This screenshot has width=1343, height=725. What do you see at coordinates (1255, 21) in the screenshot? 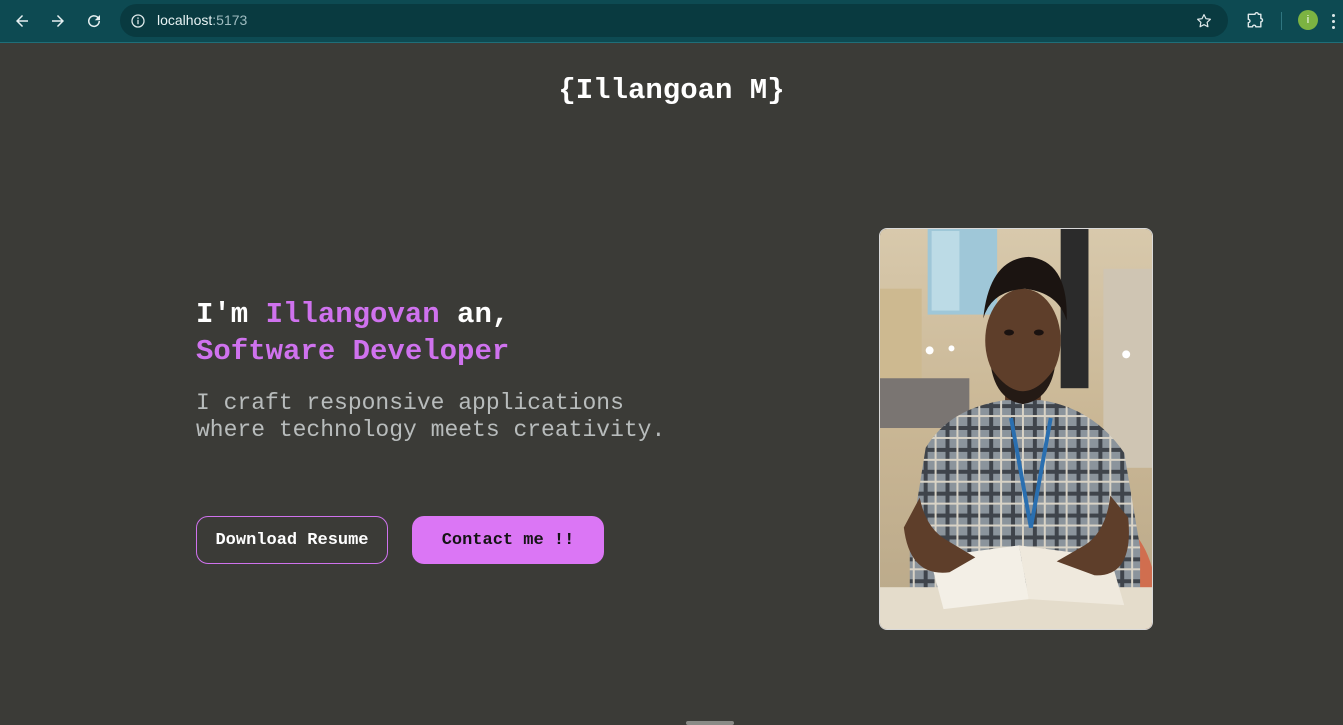
I see `puzzle-icon` at bounding box center [1255, 21].